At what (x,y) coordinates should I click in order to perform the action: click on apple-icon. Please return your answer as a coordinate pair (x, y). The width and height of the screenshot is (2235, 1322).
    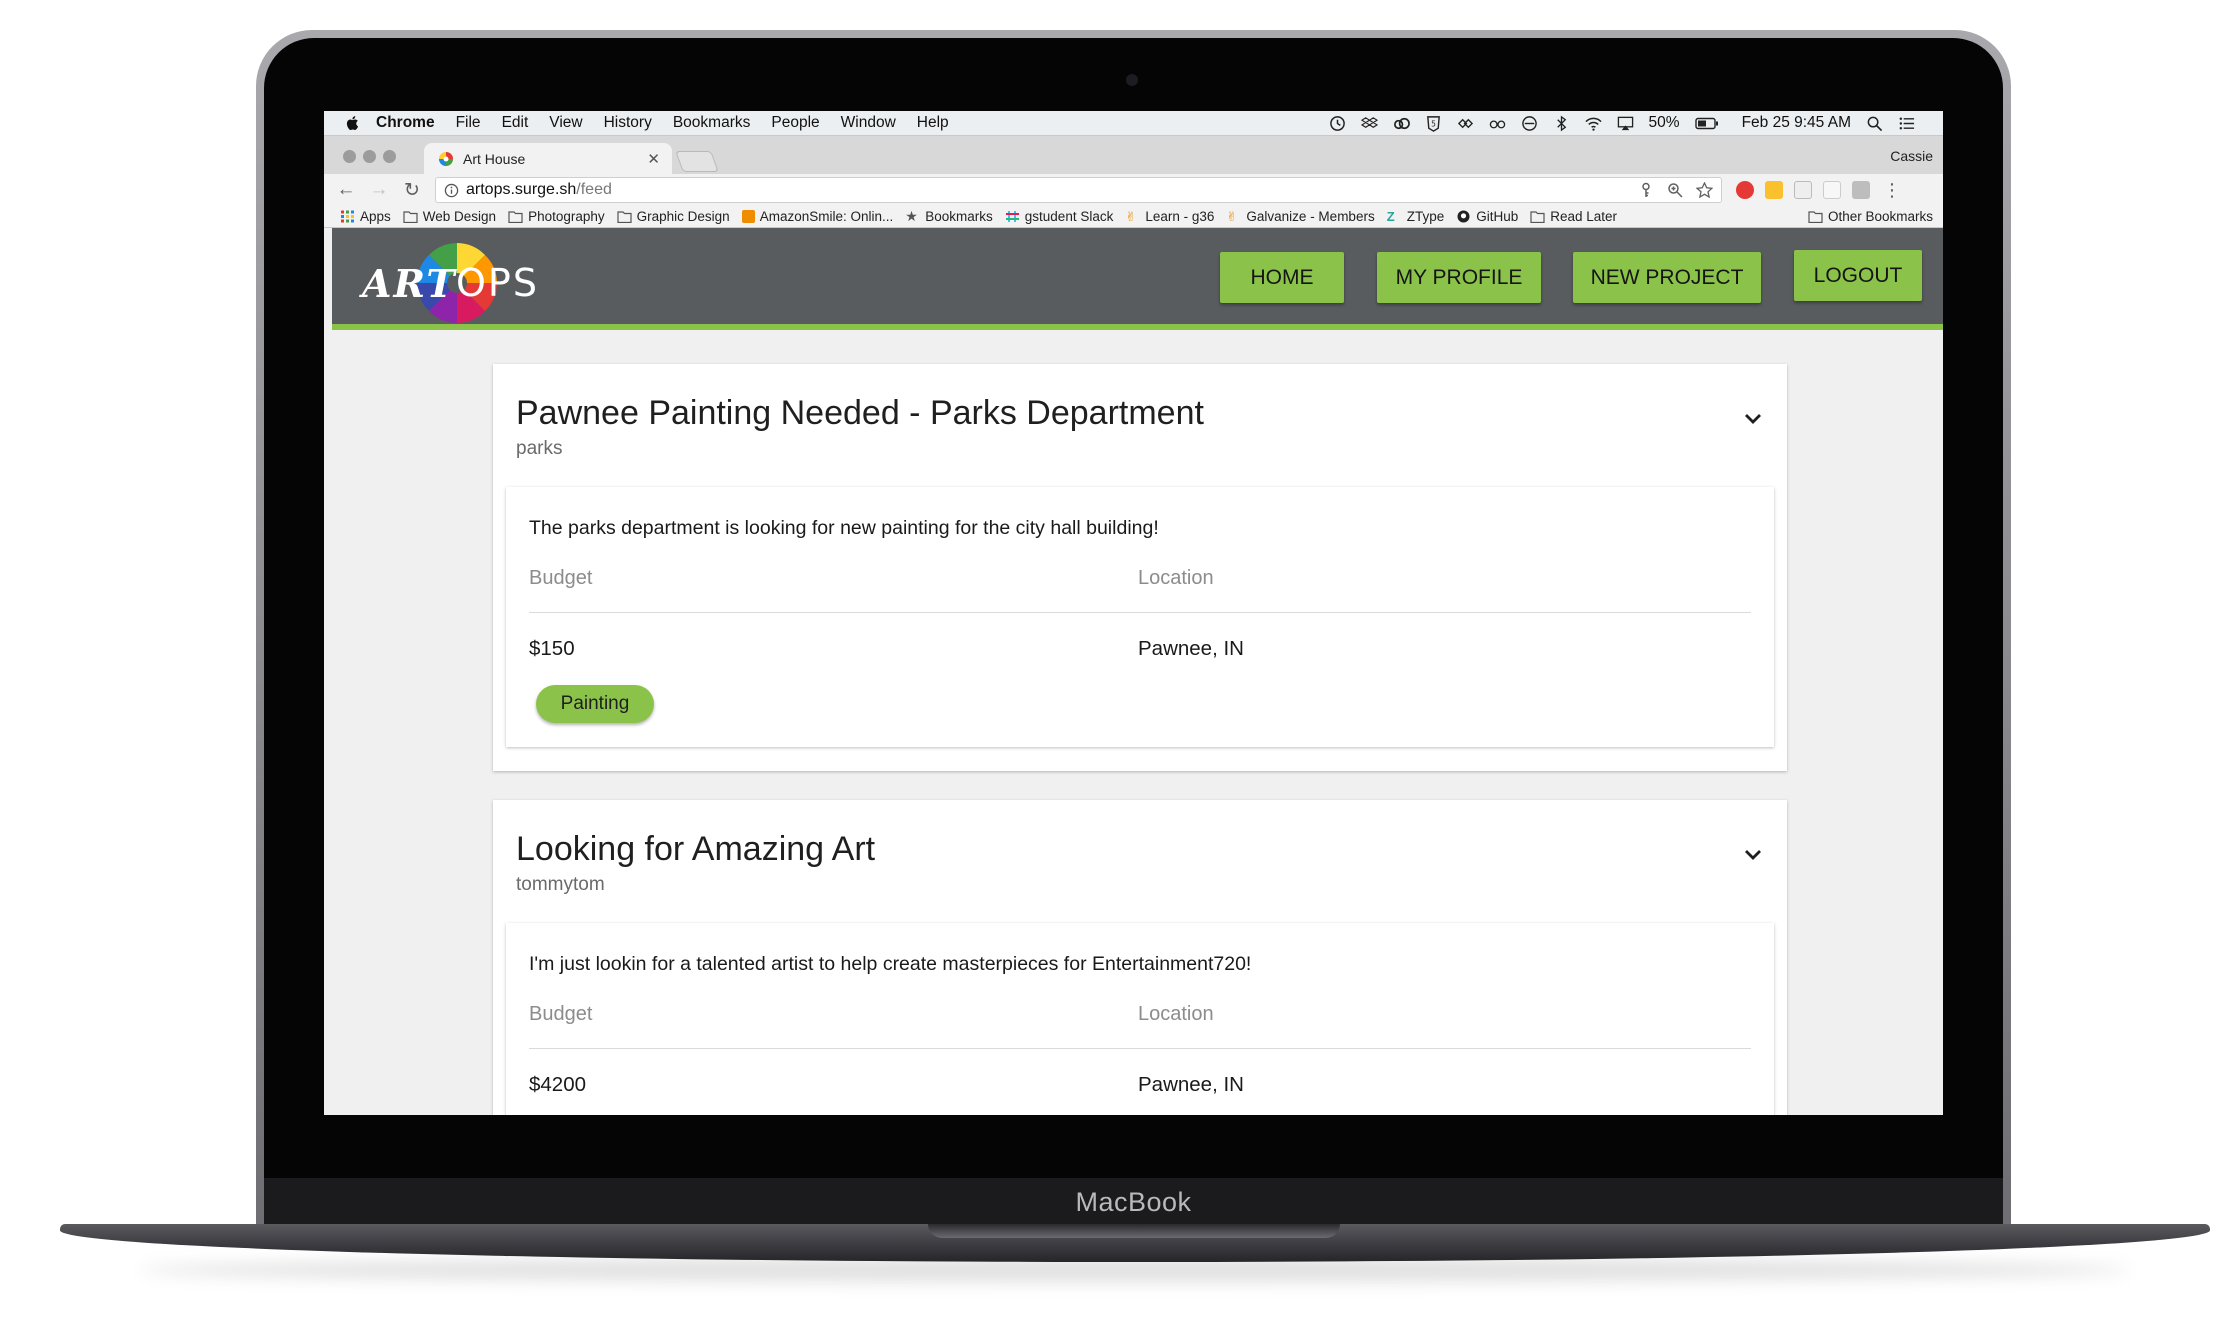
    Looking at the image, I should click on (353, 123).